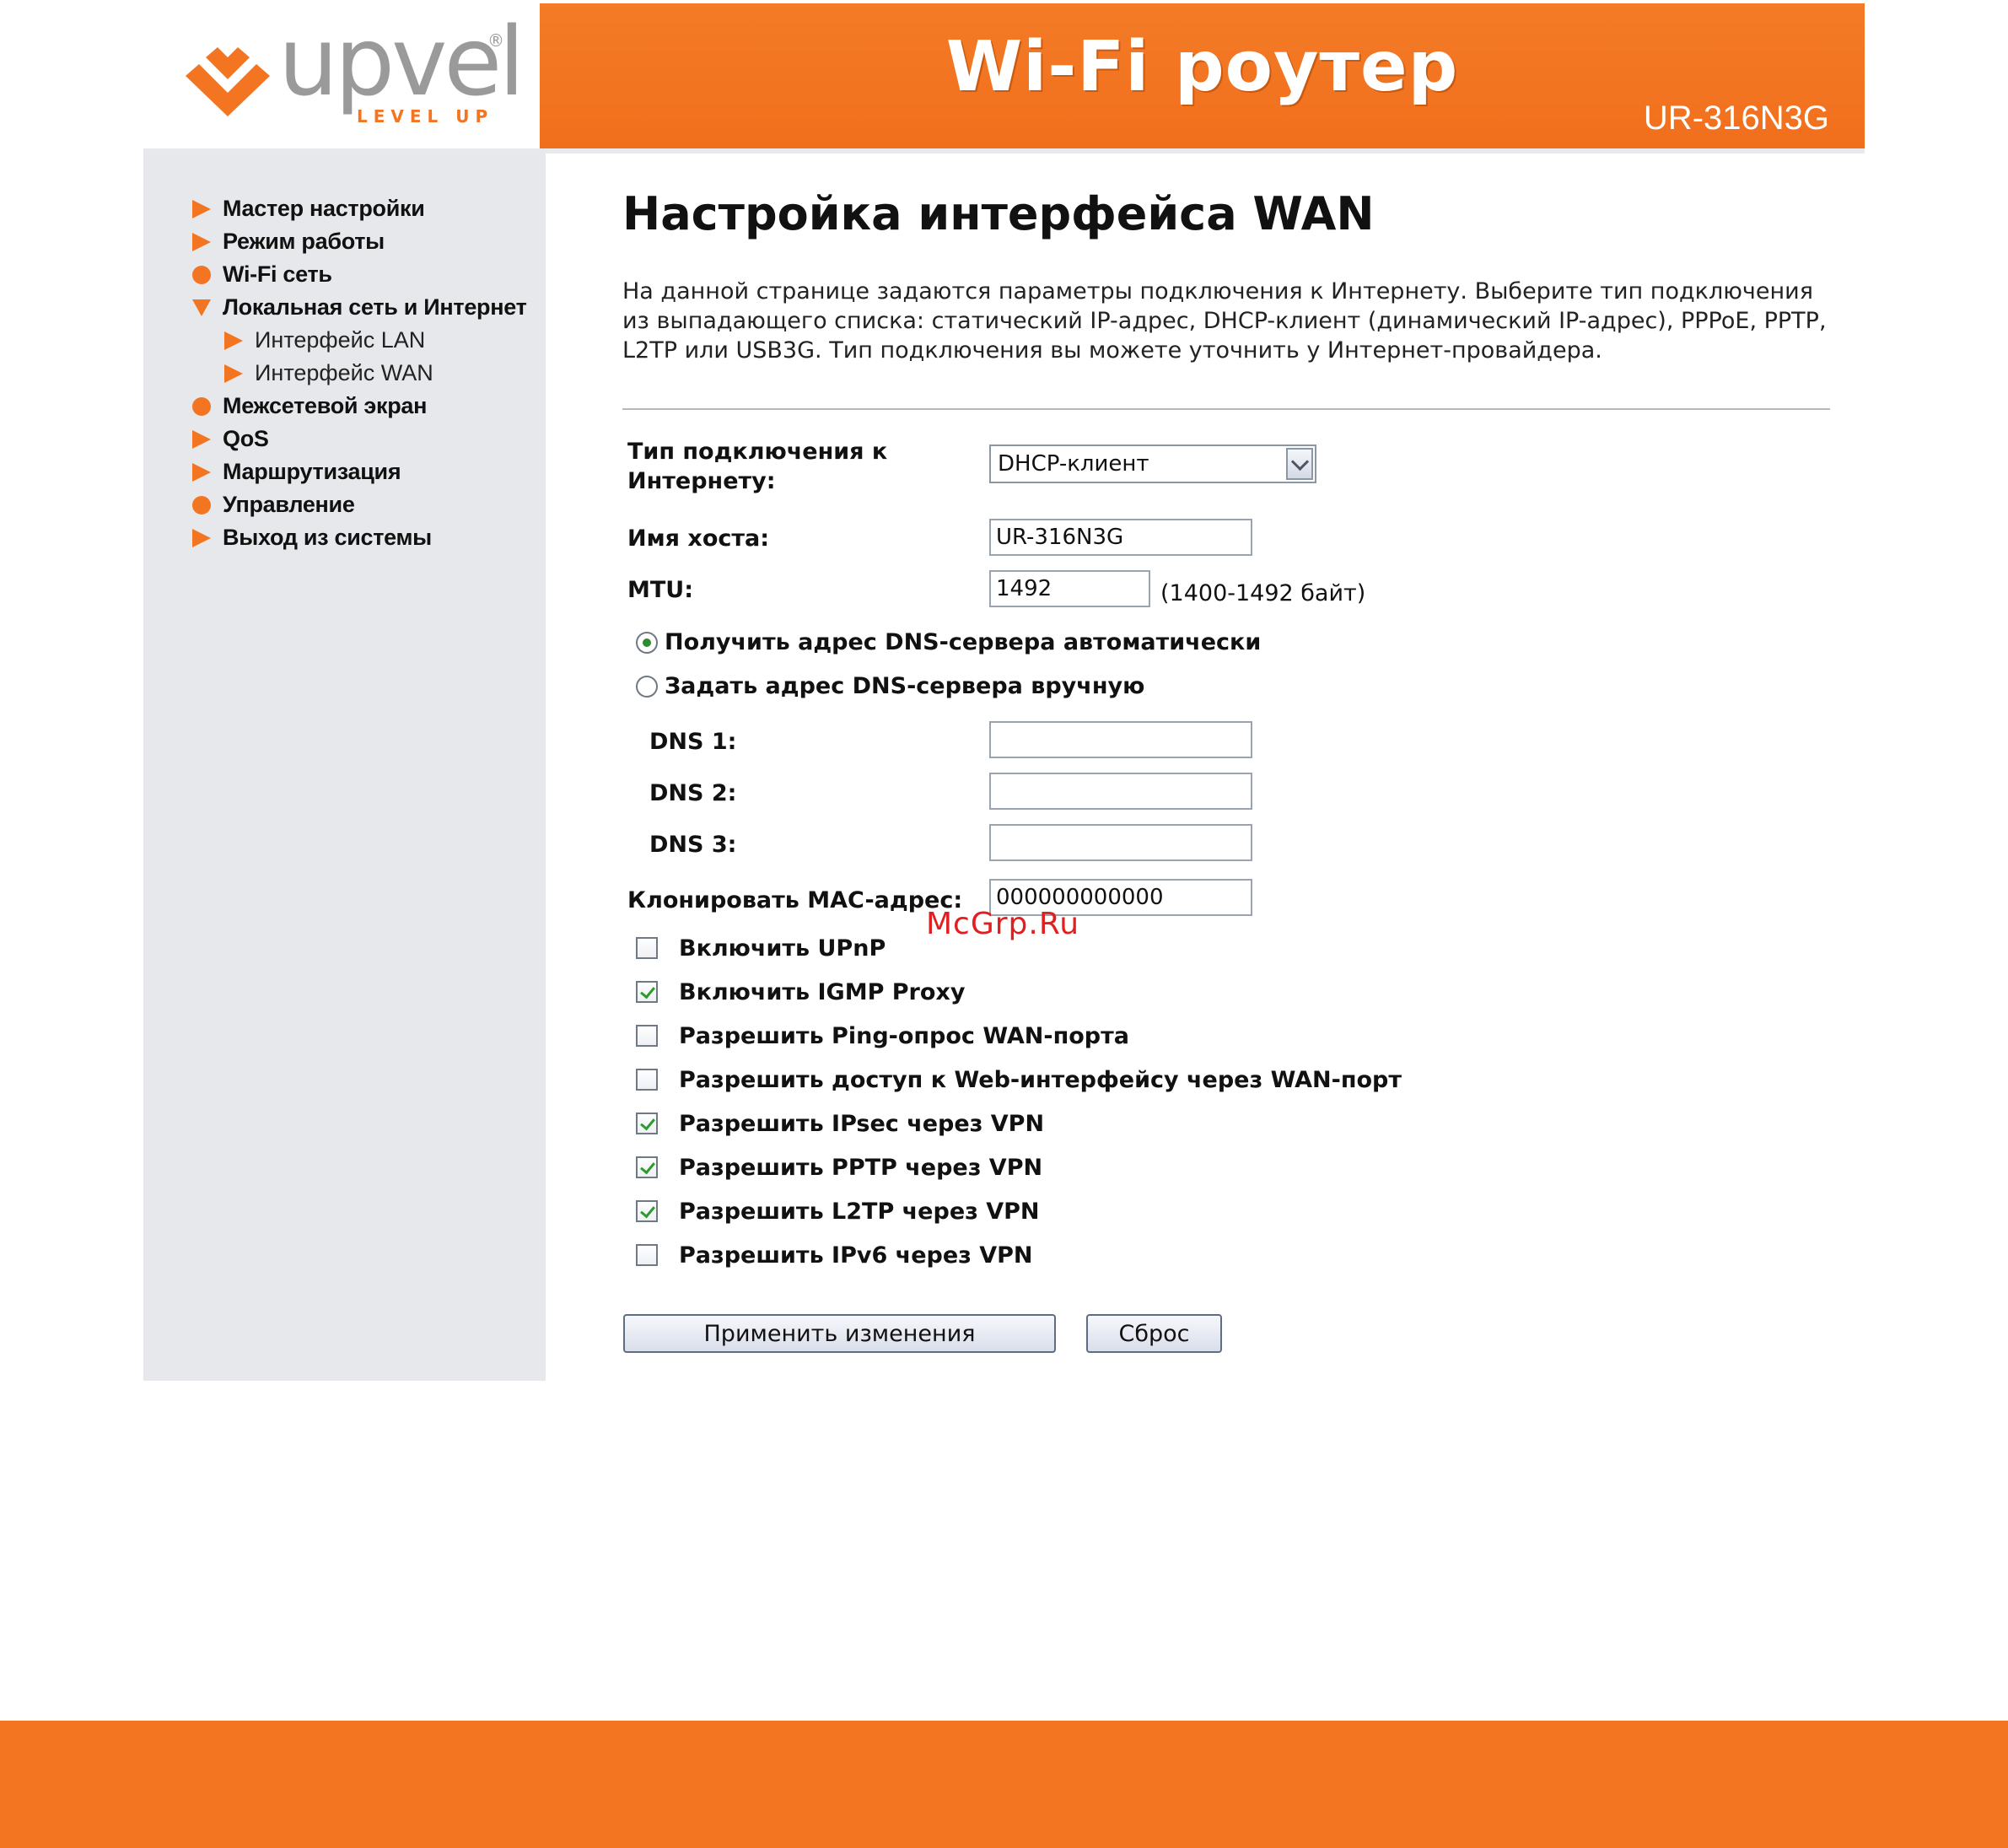 This screenshot has height=1848, width=2008. What do you see at coordinates (757, 466) in the screenshot?
I see `connection-type-label: Тип подключения к Интернету:` at bounding box center [757, 466].